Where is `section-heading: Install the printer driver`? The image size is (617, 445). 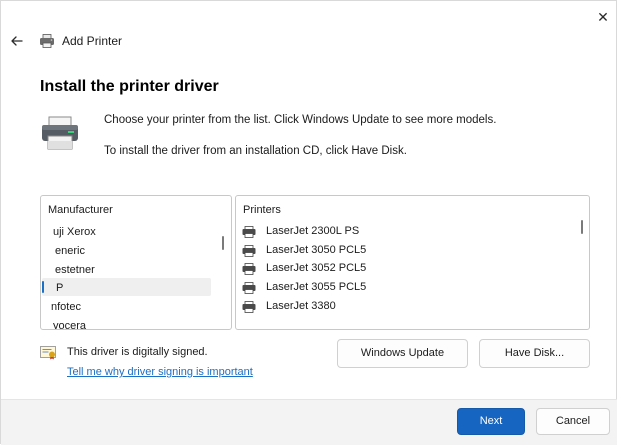 section-heading: Install the printer driver is located at coordinates (129, 86).